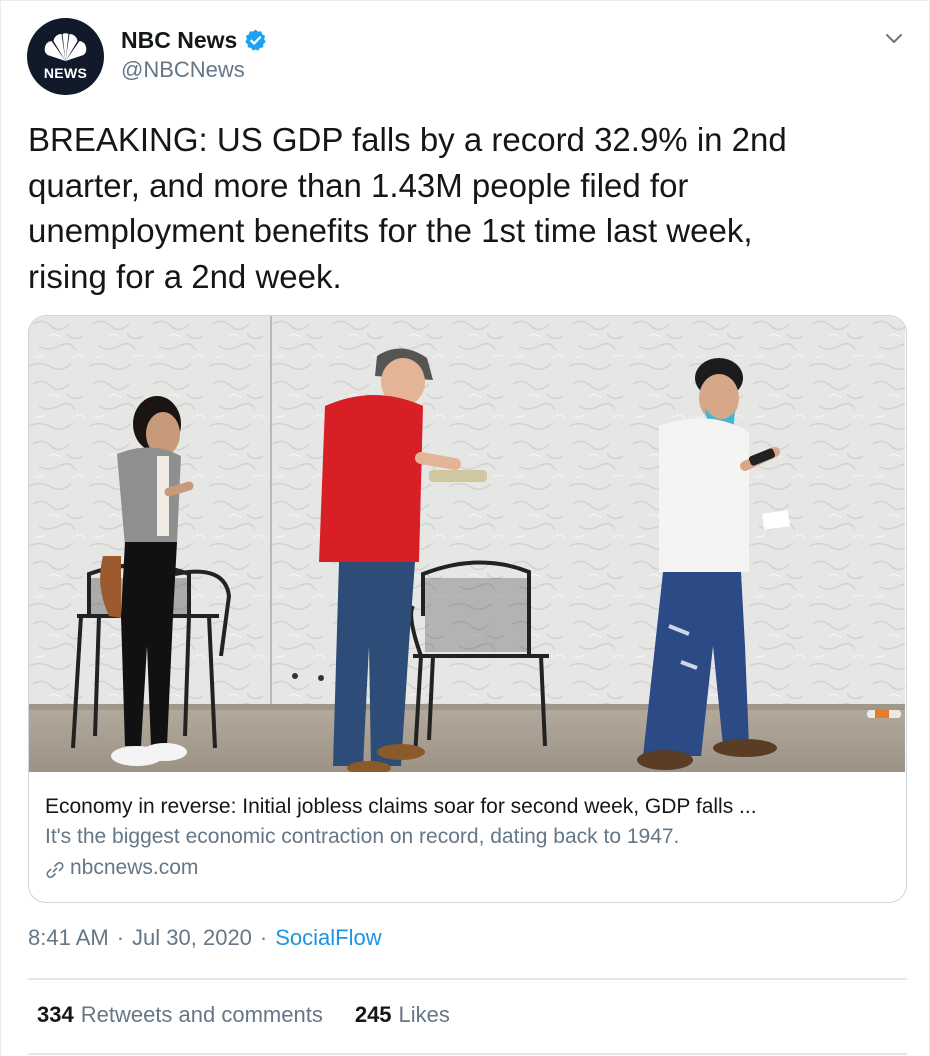  What do you see at coordinates (467, 868) in the screenshot?
I see `card-domain: nbcnews.com` at bounding box center [467, 868].